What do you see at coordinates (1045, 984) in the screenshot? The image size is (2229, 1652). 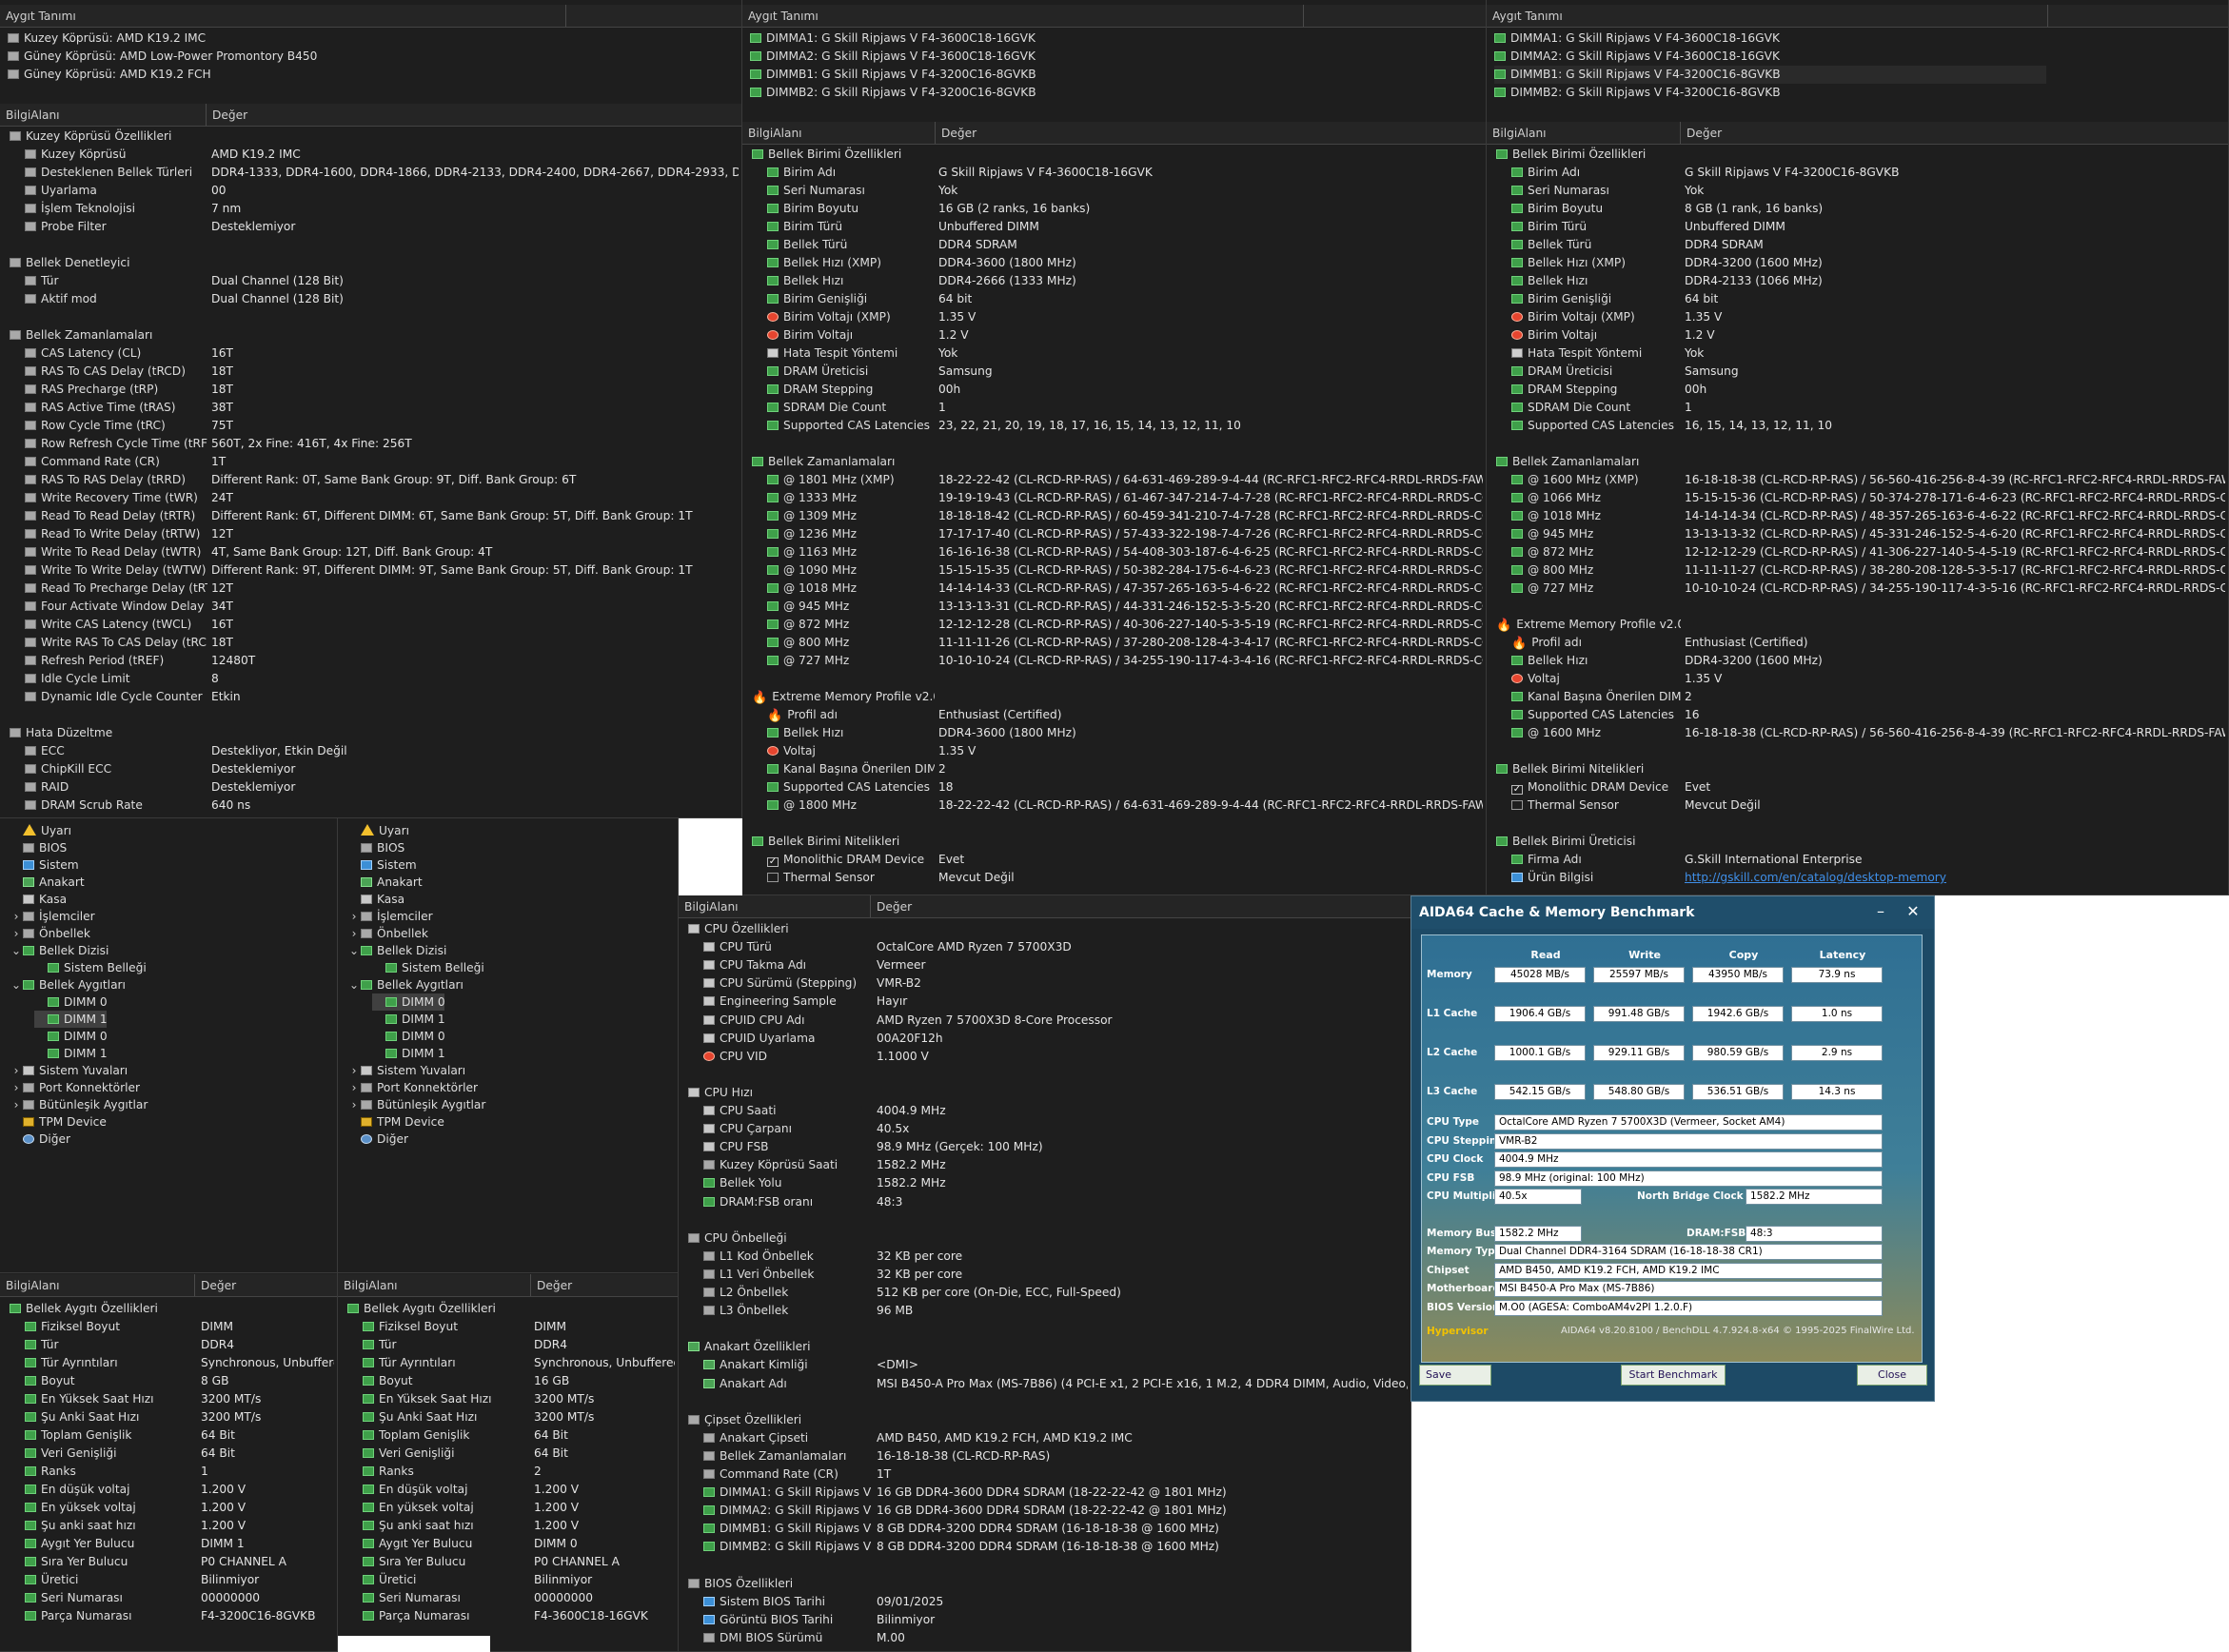 I see `table-row: CPU Sürümü (Stepping) VMR-B2` at bounding box center [1045, 984].